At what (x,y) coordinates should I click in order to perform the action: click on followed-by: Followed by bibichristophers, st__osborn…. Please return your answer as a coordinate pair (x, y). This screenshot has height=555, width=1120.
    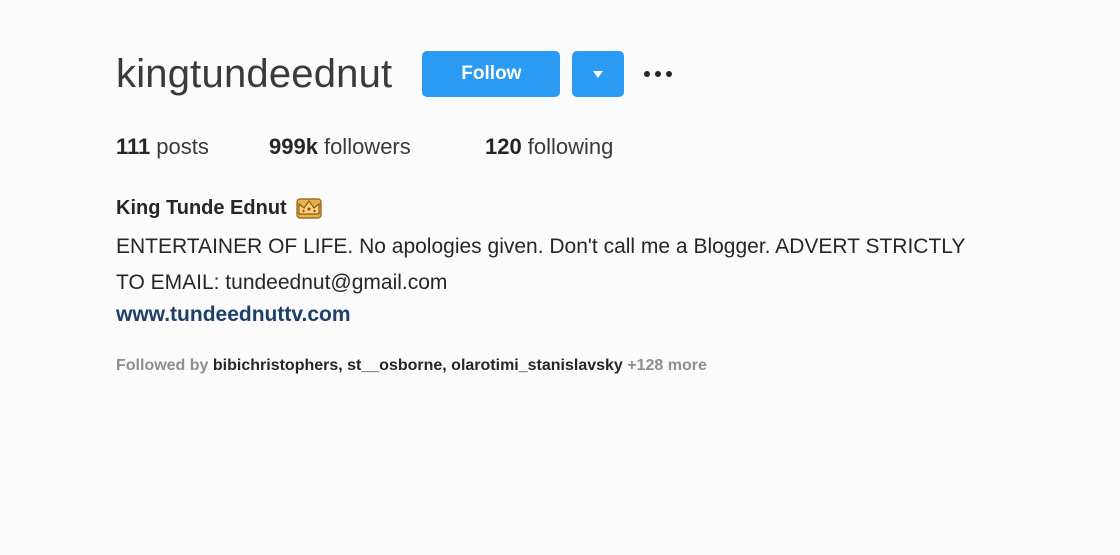
    Looking at the image, I should click on (411, 366).